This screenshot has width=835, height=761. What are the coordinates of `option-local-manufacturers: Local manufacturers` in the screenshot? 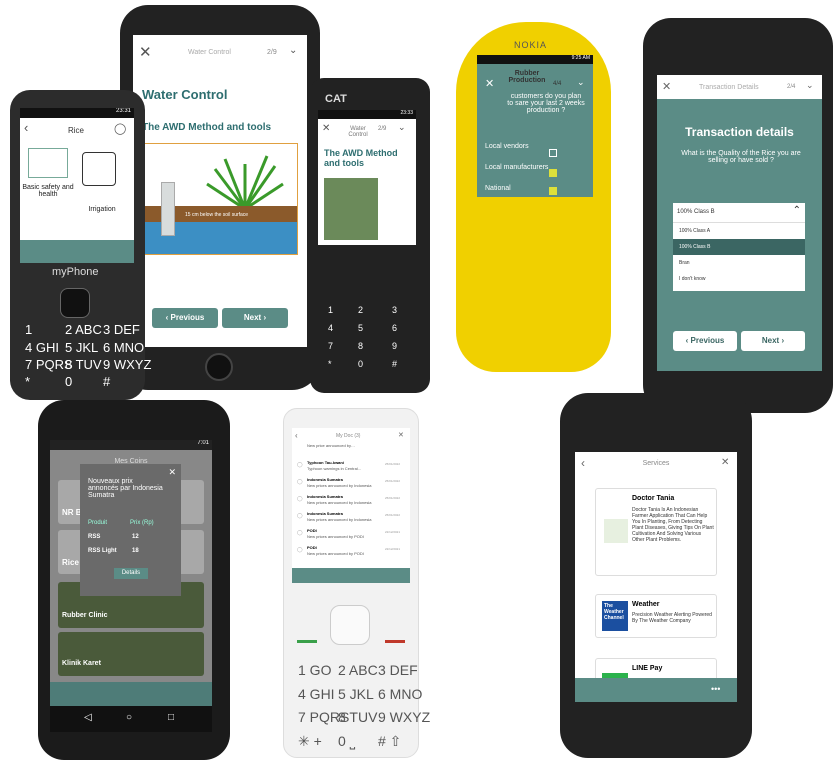 It's located at (517, 167).